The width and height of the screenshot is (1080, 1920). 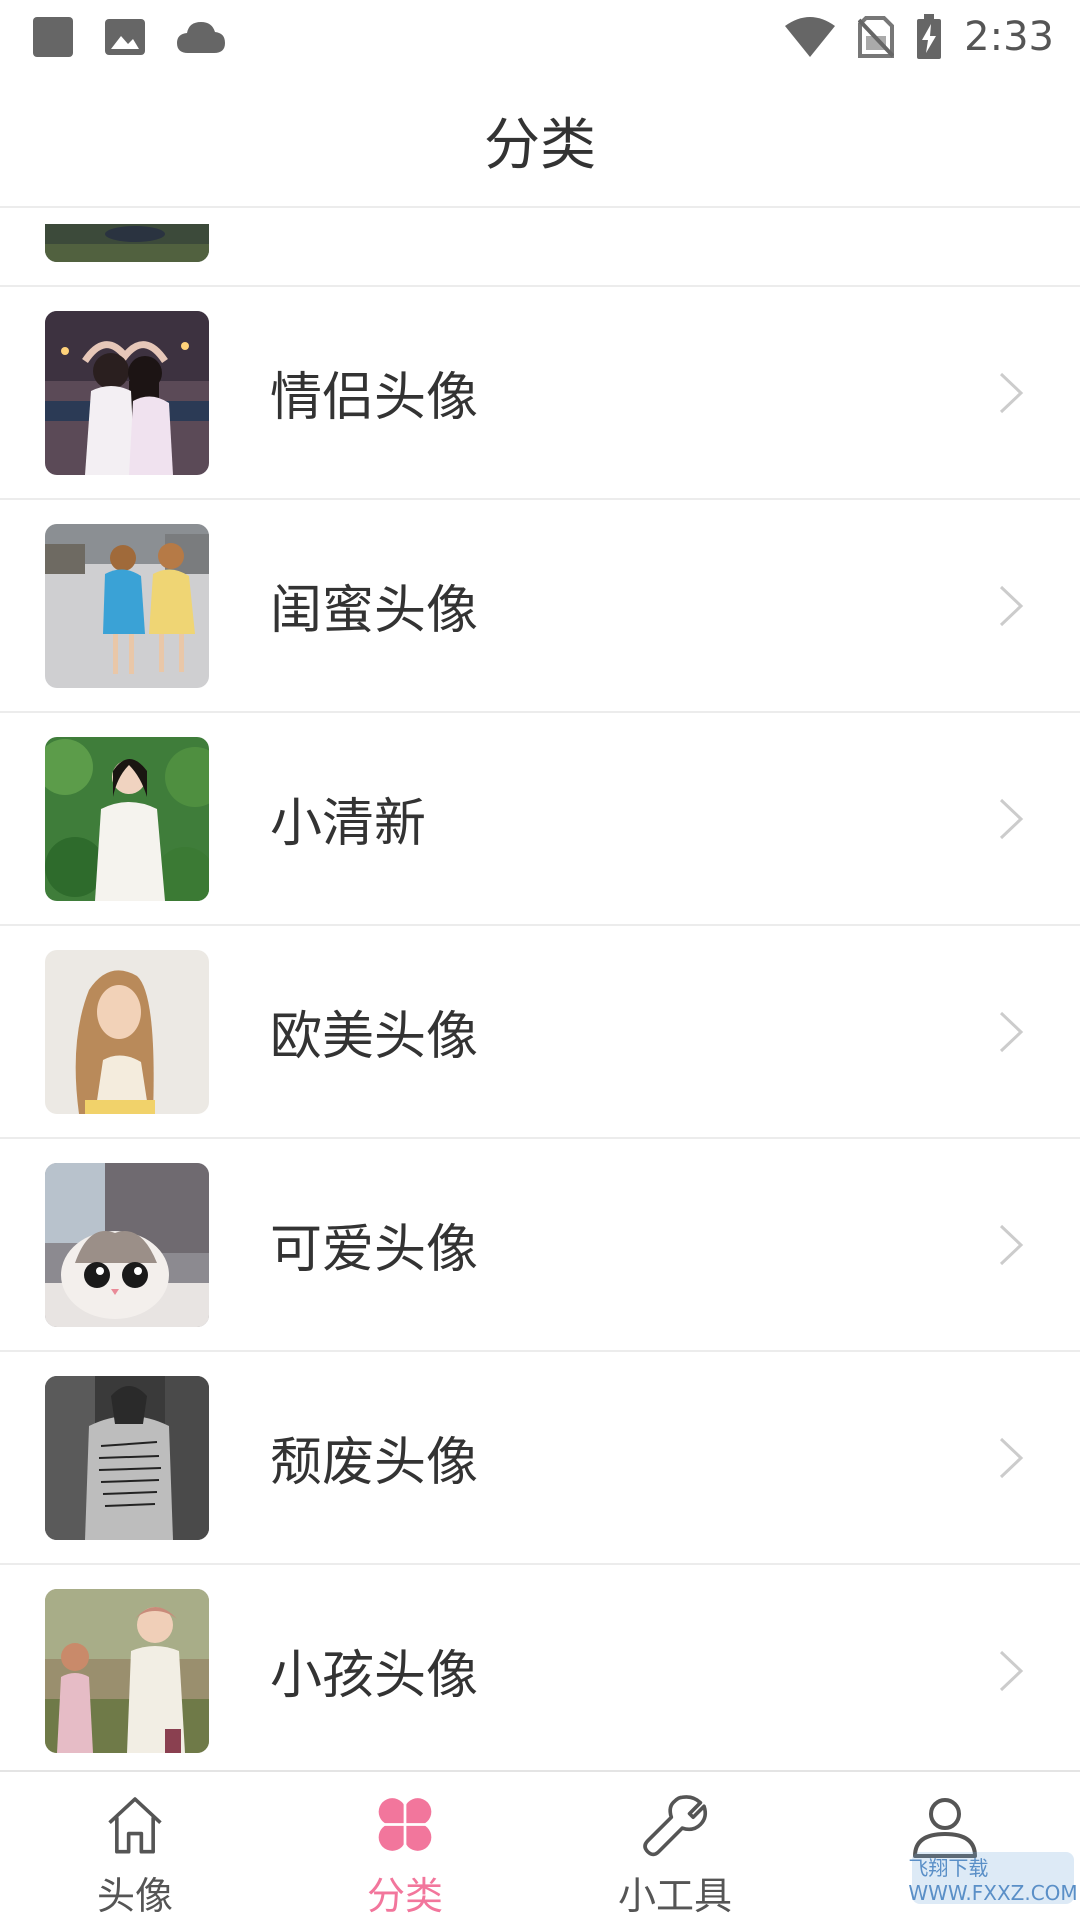 I want to click on nav-label: 小工具, so click(x=674, y=1896).